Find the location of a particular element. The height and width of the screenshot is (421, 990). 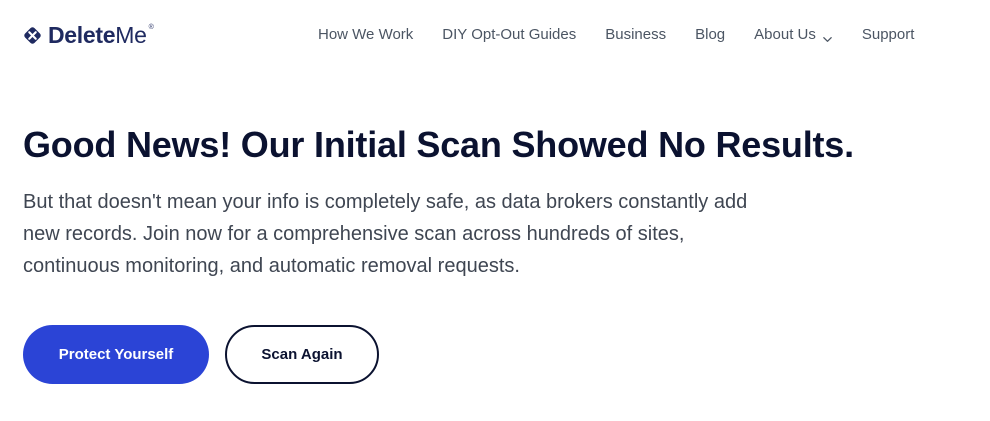

x-badge-icon is located at coordinates (32, 35).